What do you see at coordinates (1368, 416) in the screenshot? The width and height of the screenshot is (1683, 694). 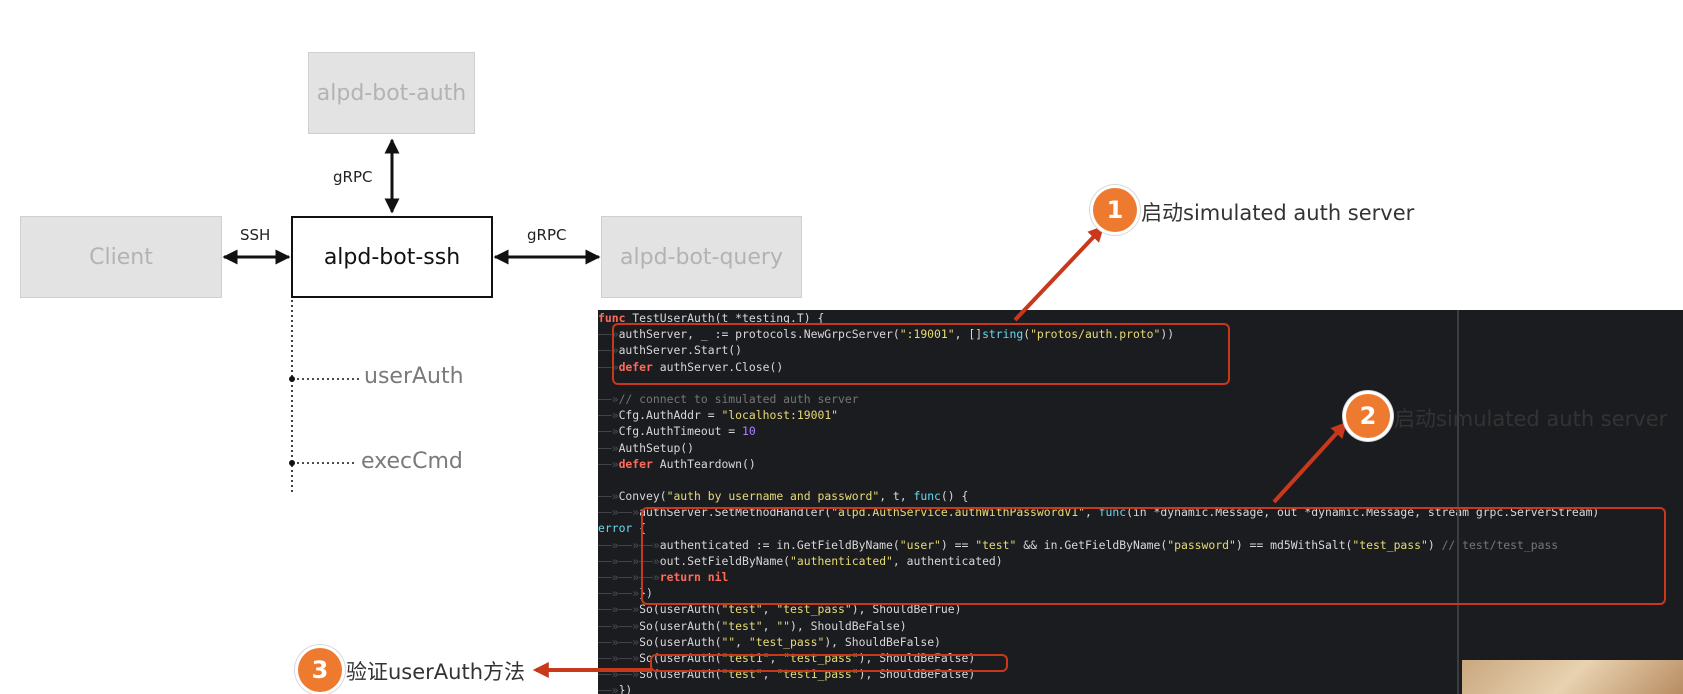 I see `callout-badge-2: 2` at bounding box center [1368, 416].